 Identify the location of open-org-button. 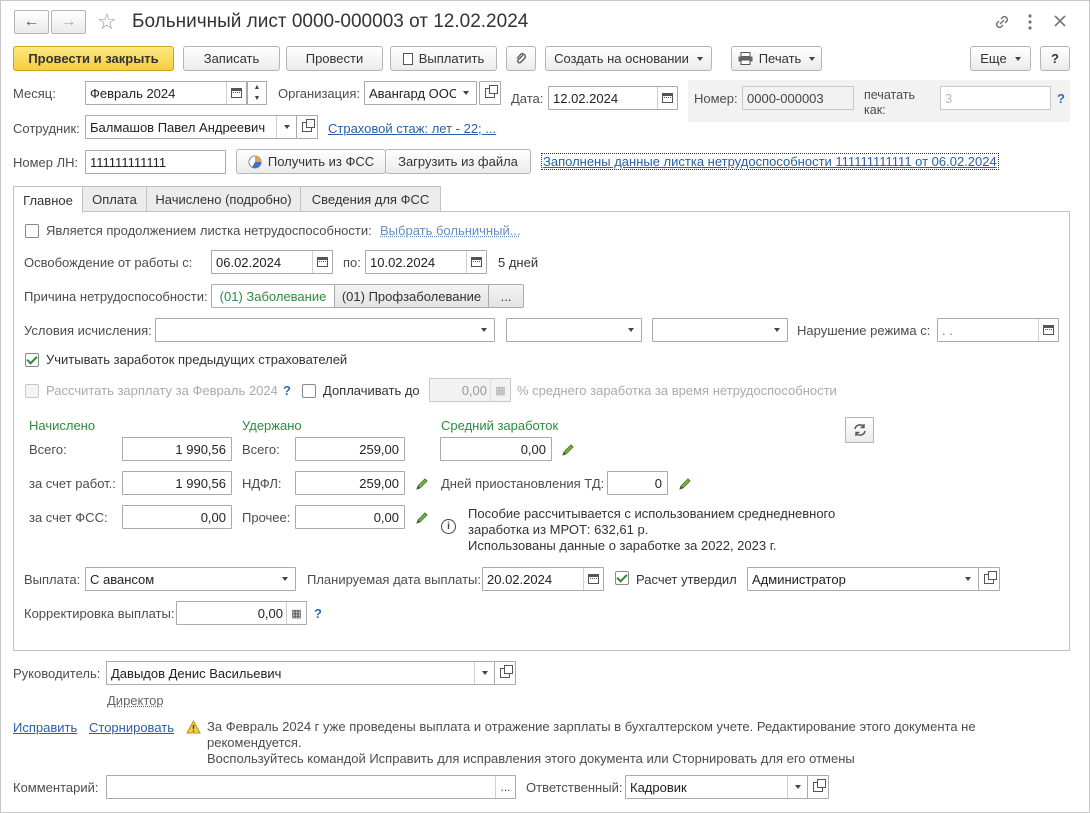
(490, 93).